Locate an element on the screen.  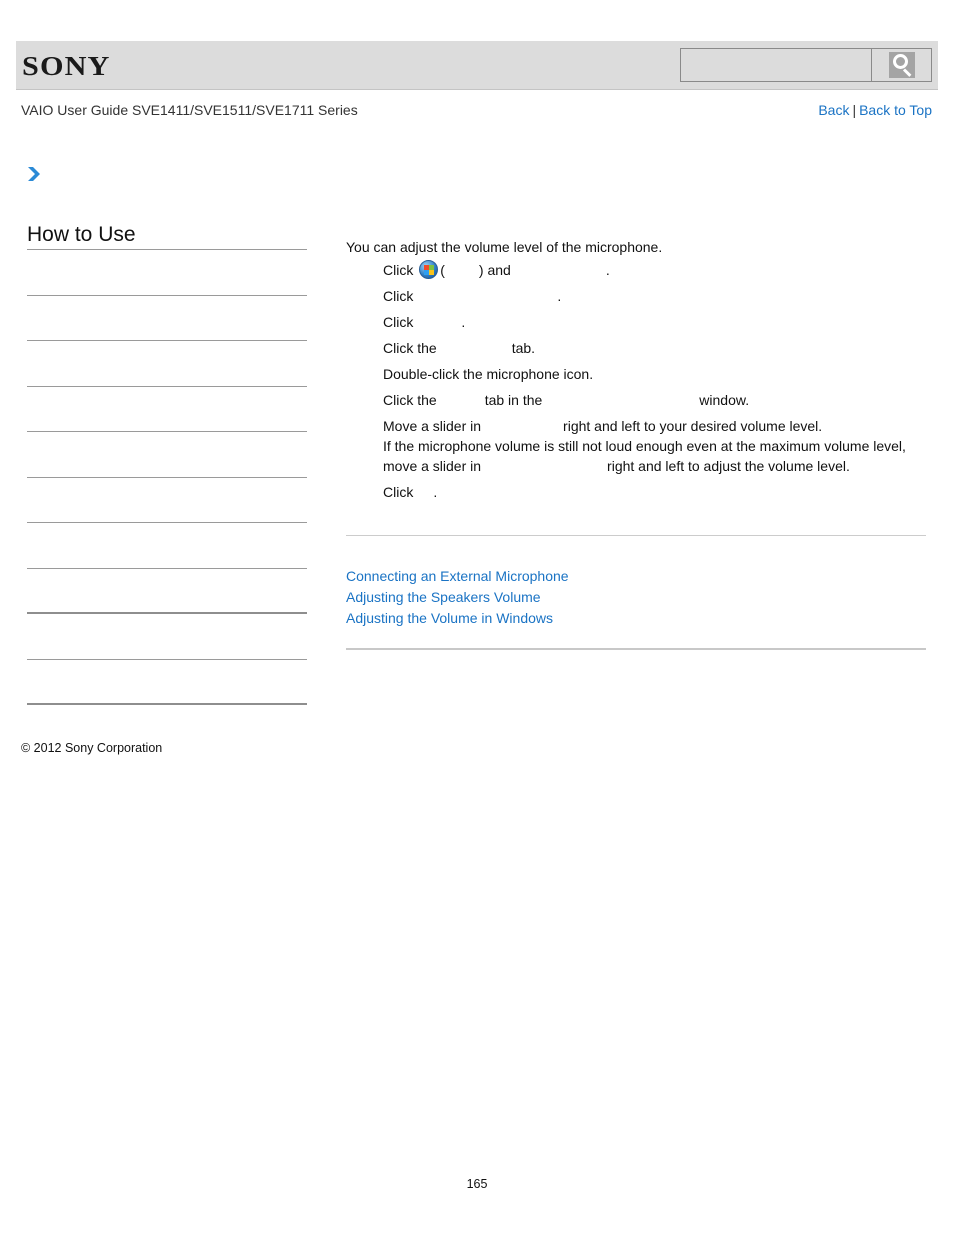
related-link-speakers-volume: Adjusting the Speakers Volume is located at coordinates (457, 597).